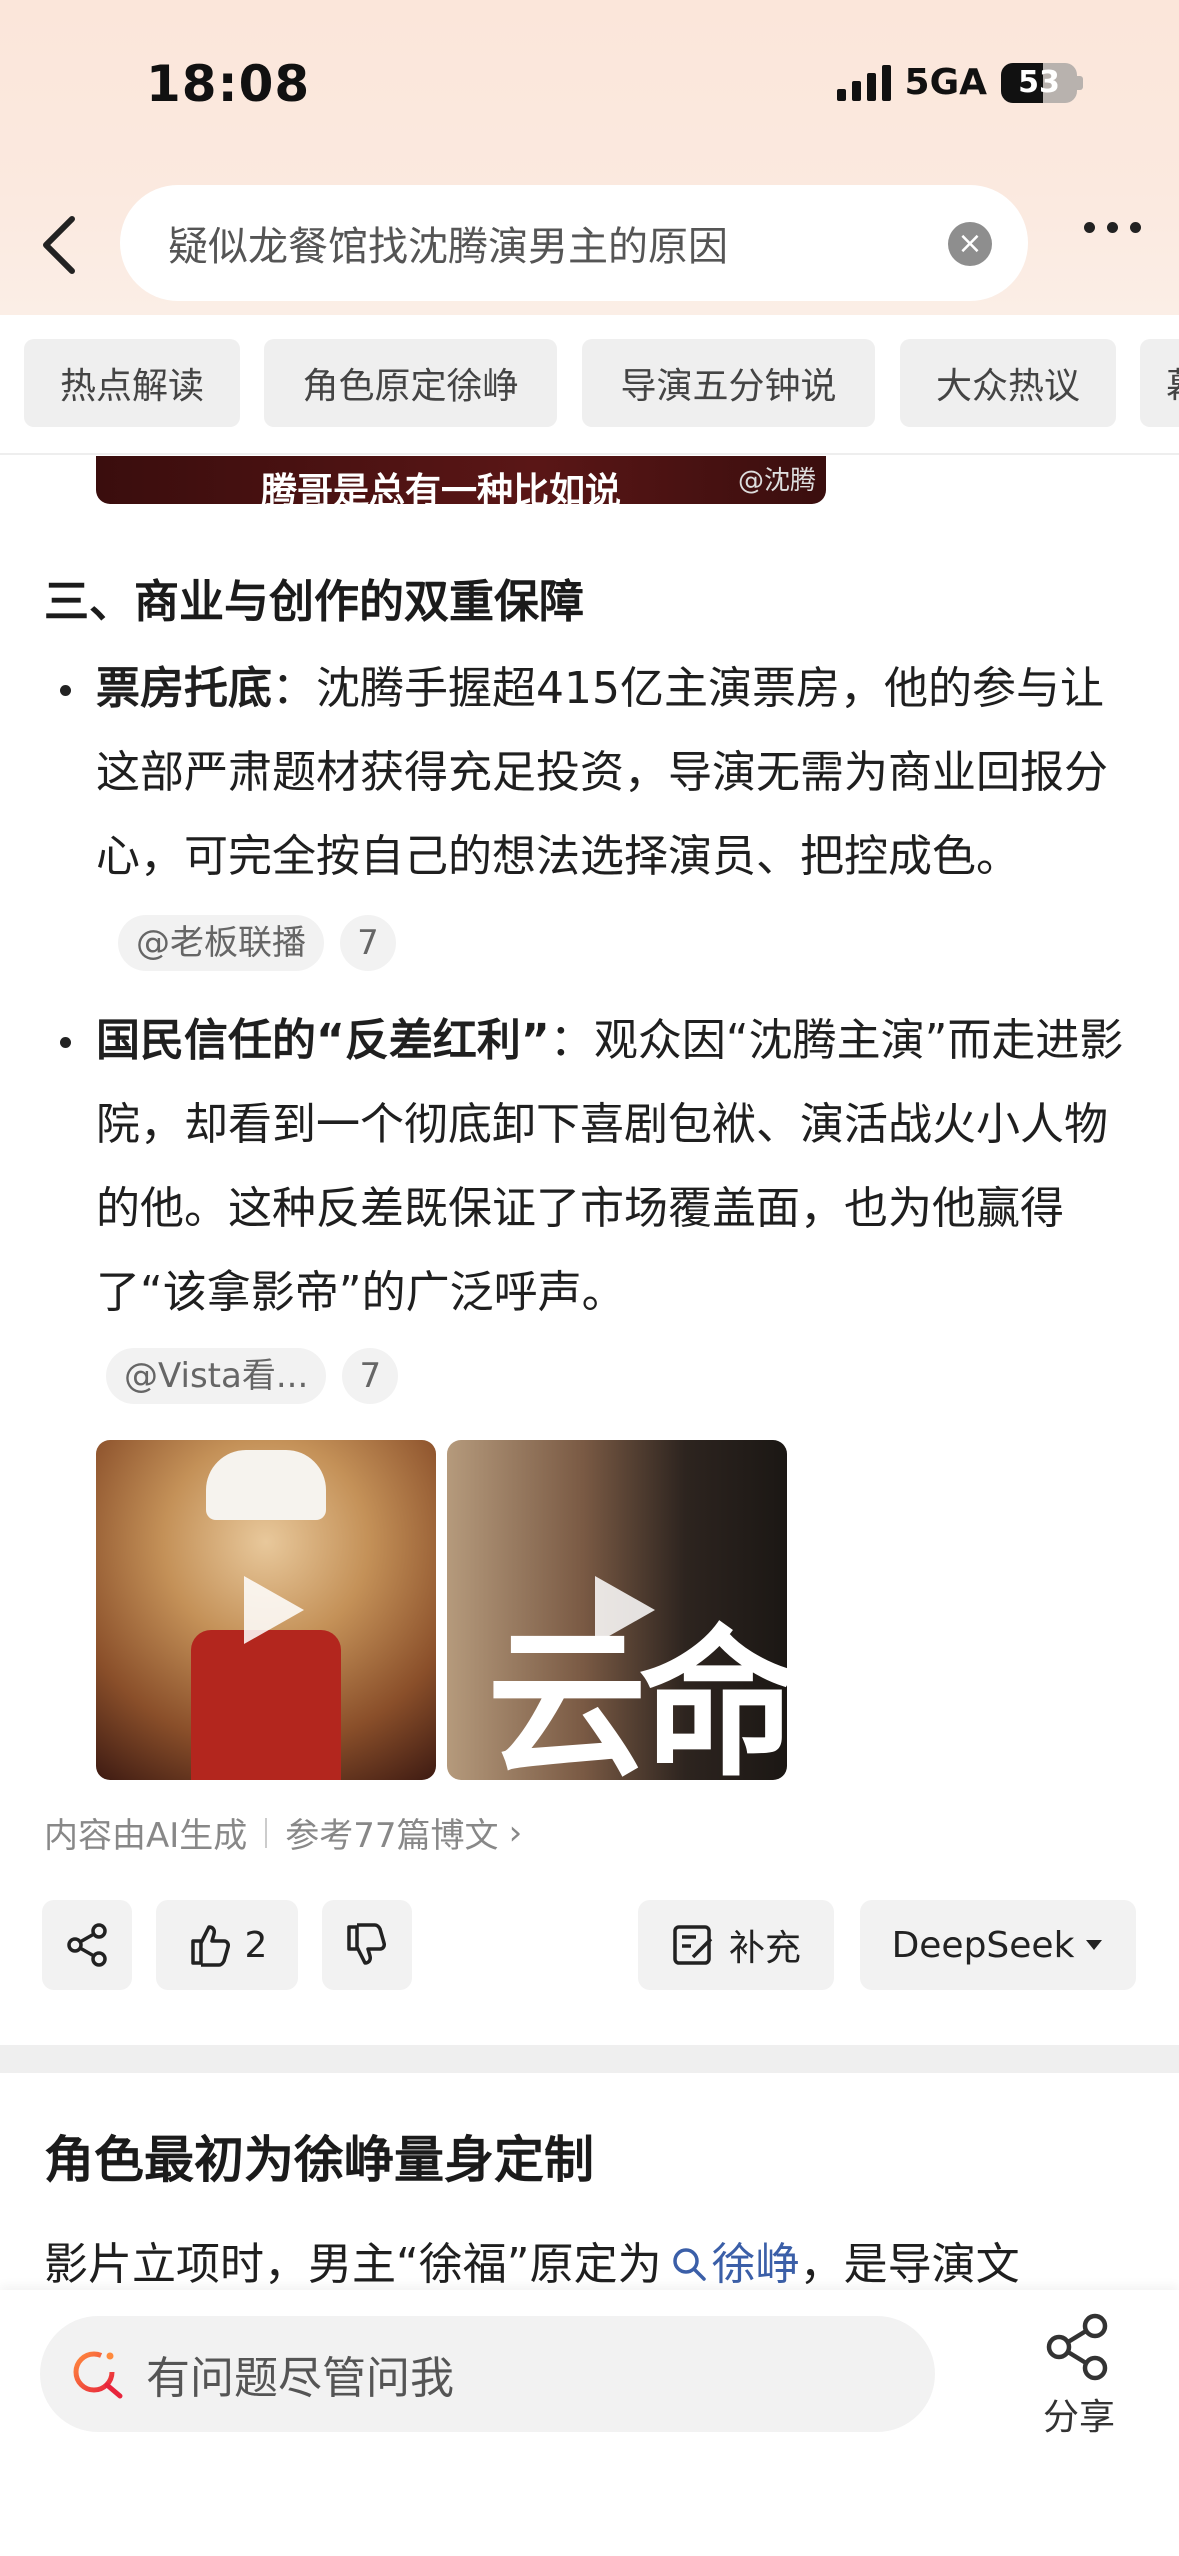 This screenshot has height=2556, width=1179. Describe the element at coordinates (983, 1945) in the screenshot. I see `model-name: DeepSeek` at that location.